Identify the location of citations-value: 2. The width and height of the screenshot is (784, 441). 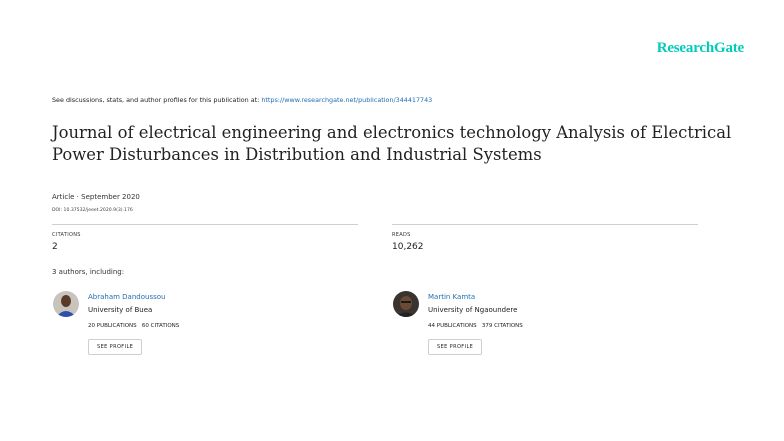
(55, 247).